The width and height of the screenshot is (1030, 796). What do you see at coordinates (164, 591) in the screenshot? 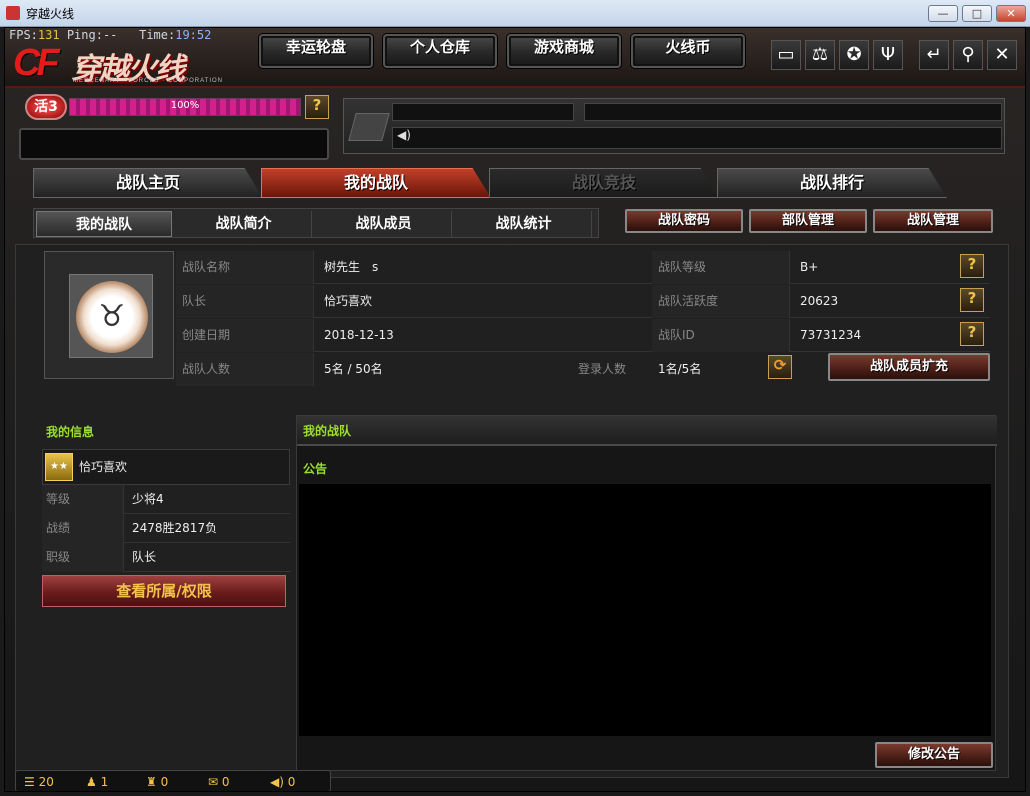
I see `view-permissions-button: 查看所属/权限` at bounding box center [164, 591].